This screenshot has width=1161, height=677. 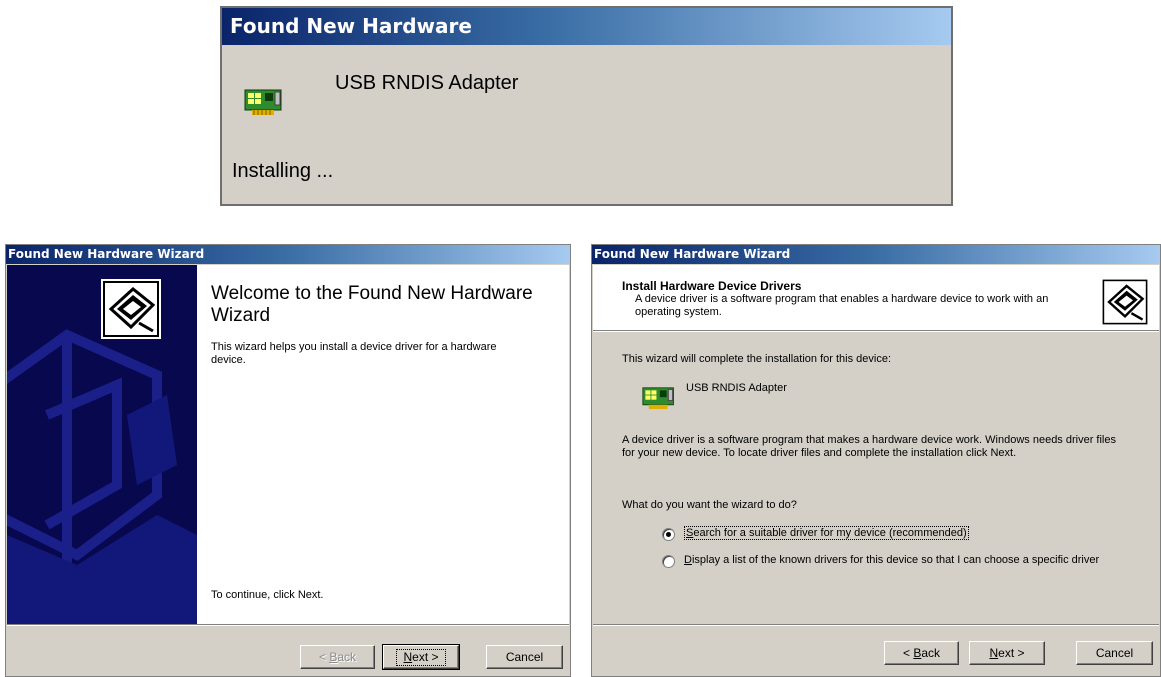 I want to click on header-title: Install Hardware Device Drivers, so click(x=712, y=286).